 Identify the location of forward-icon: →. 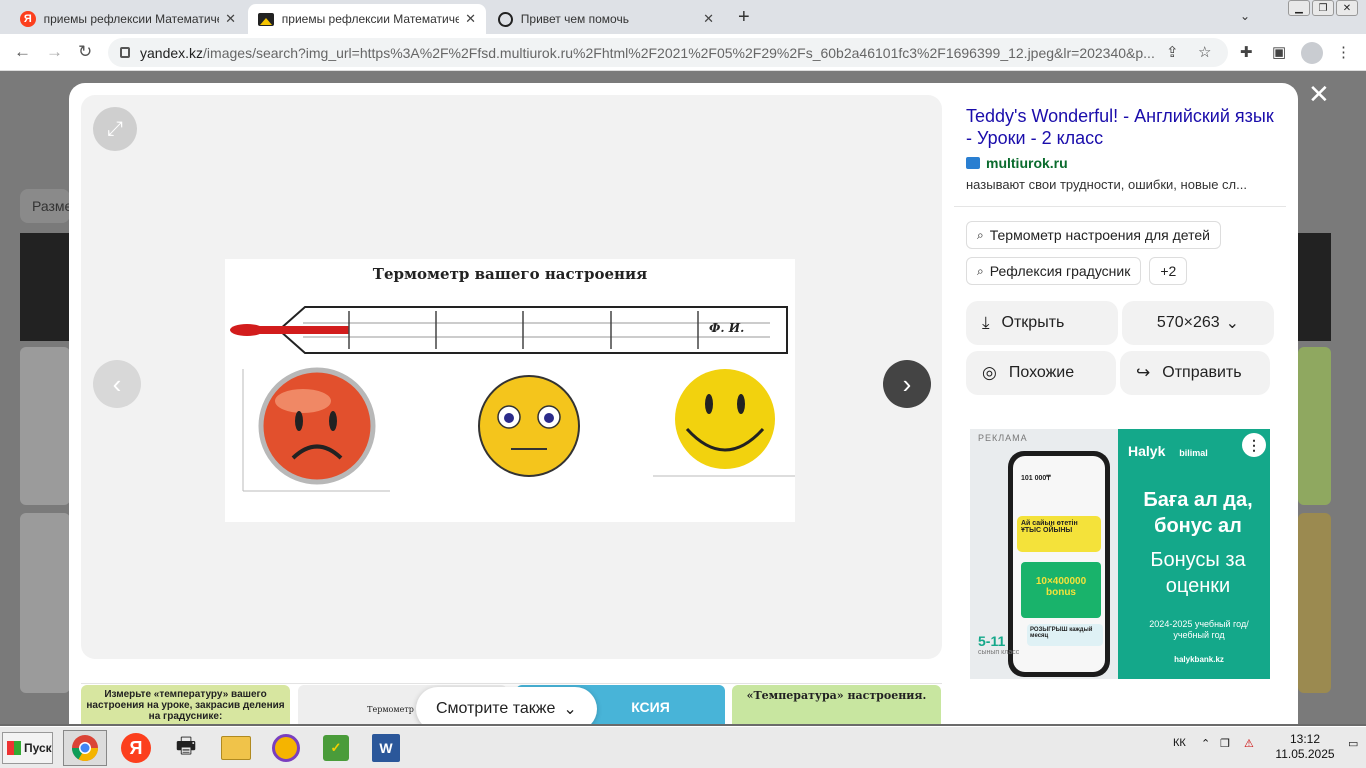
(54, 52).